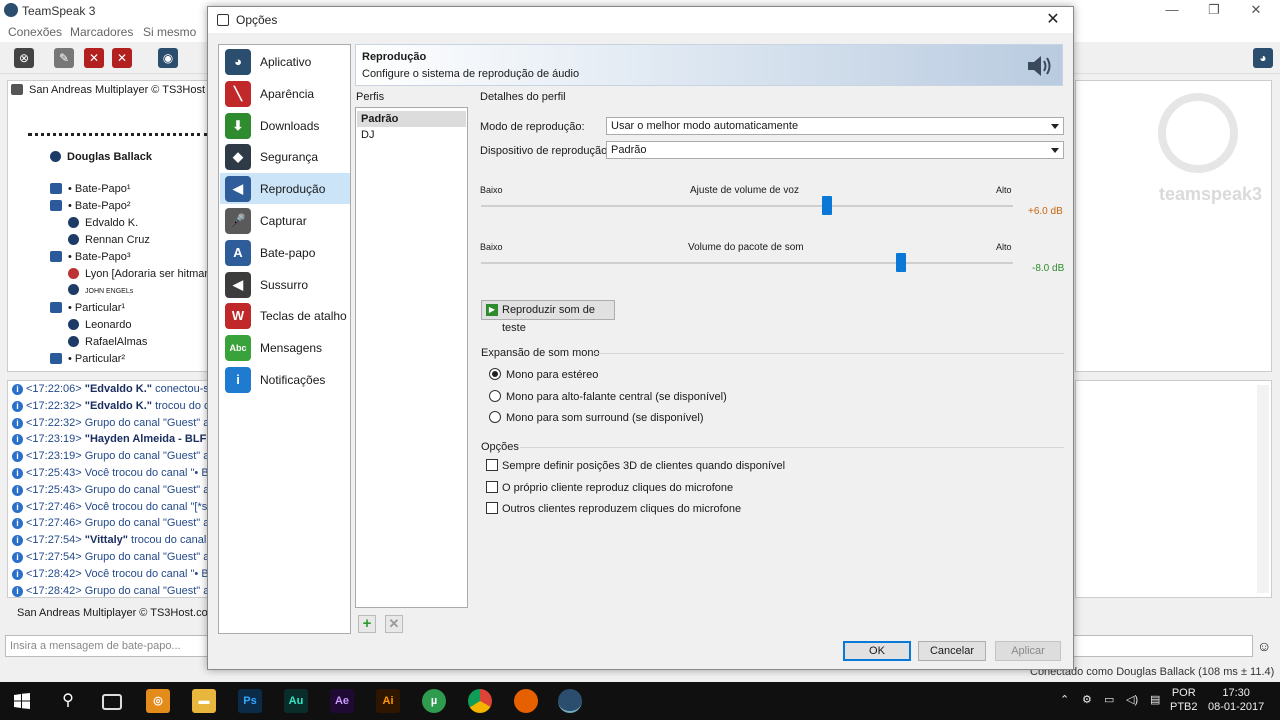 Image resolution: width=1280 pixels, height=720 pixels. I want to click on mono-radio-stereo, so click(495, 374).